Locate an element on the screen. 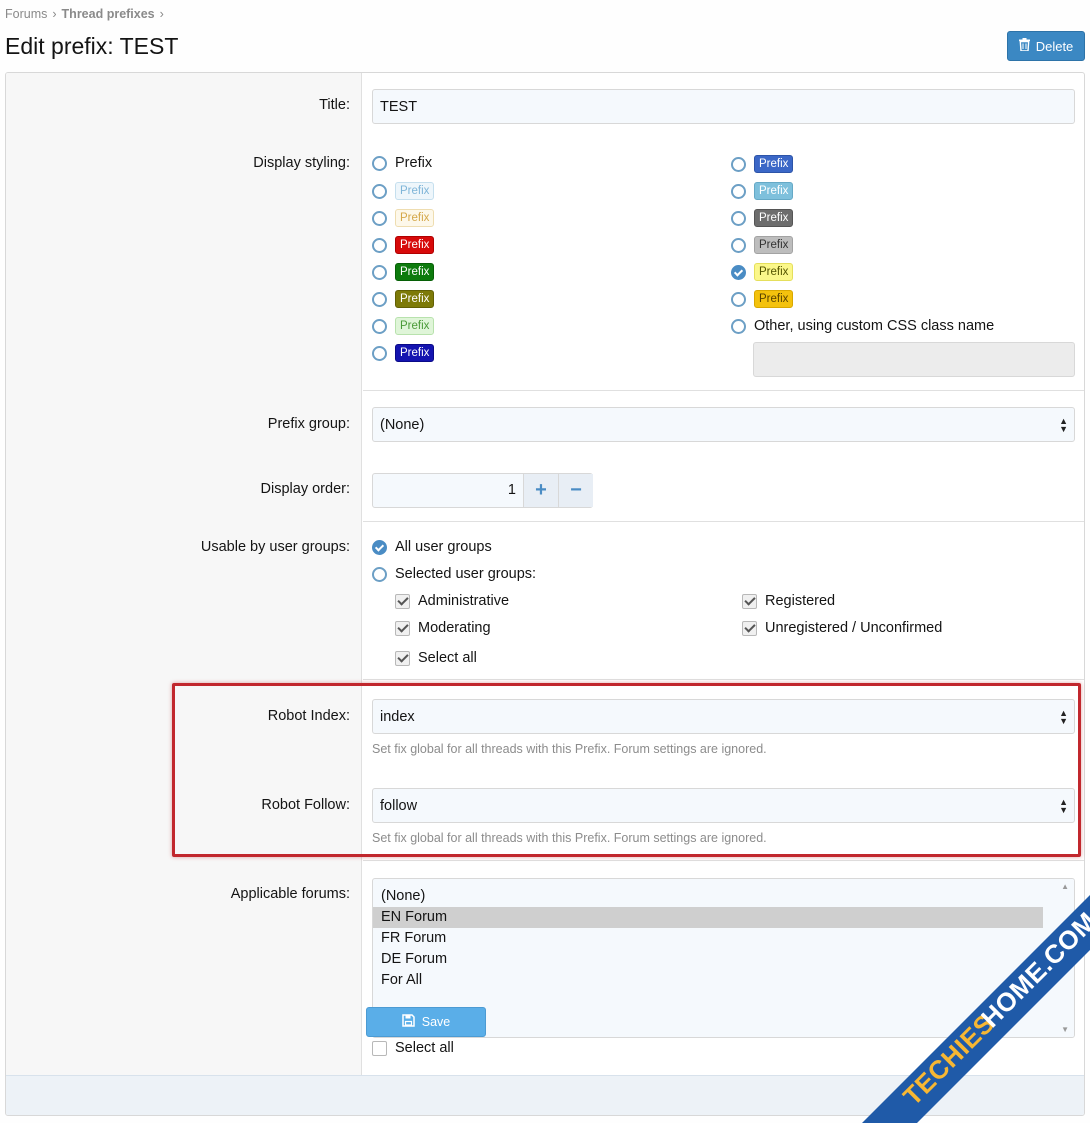  prefix-group-value: (None) is located at coordinates (402, 424).